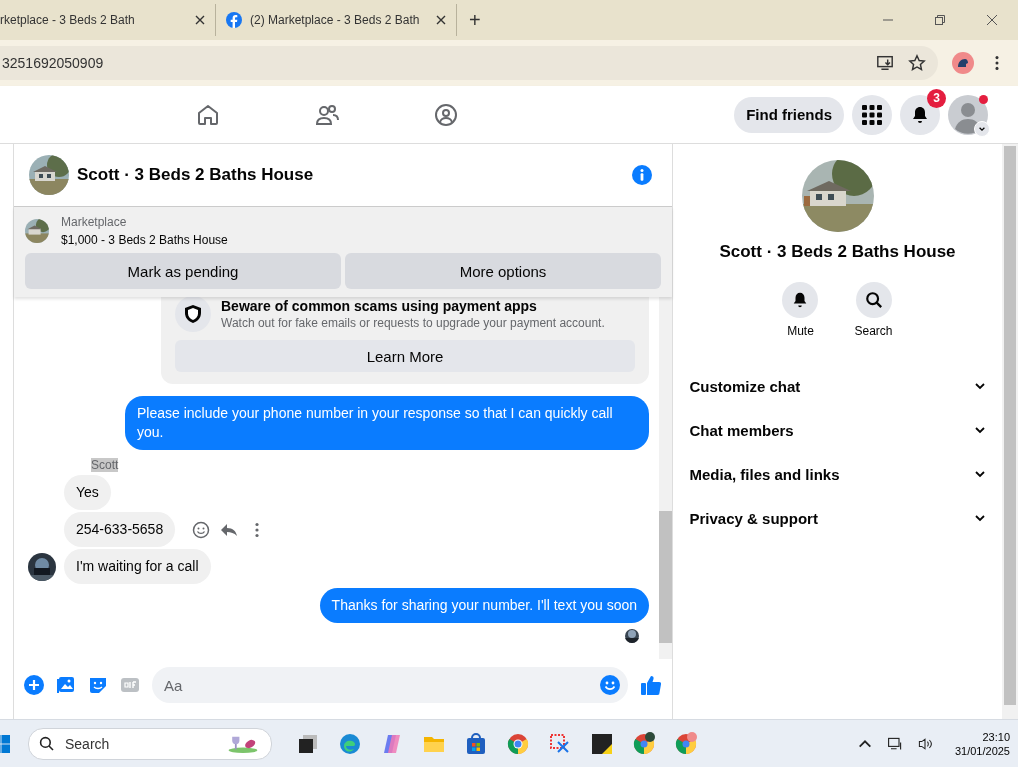 This screenshot has height=767, width=1018. Describe the element at coordinates (837, 430) in the screenshot. I see `section-header: Chat members` at that location.